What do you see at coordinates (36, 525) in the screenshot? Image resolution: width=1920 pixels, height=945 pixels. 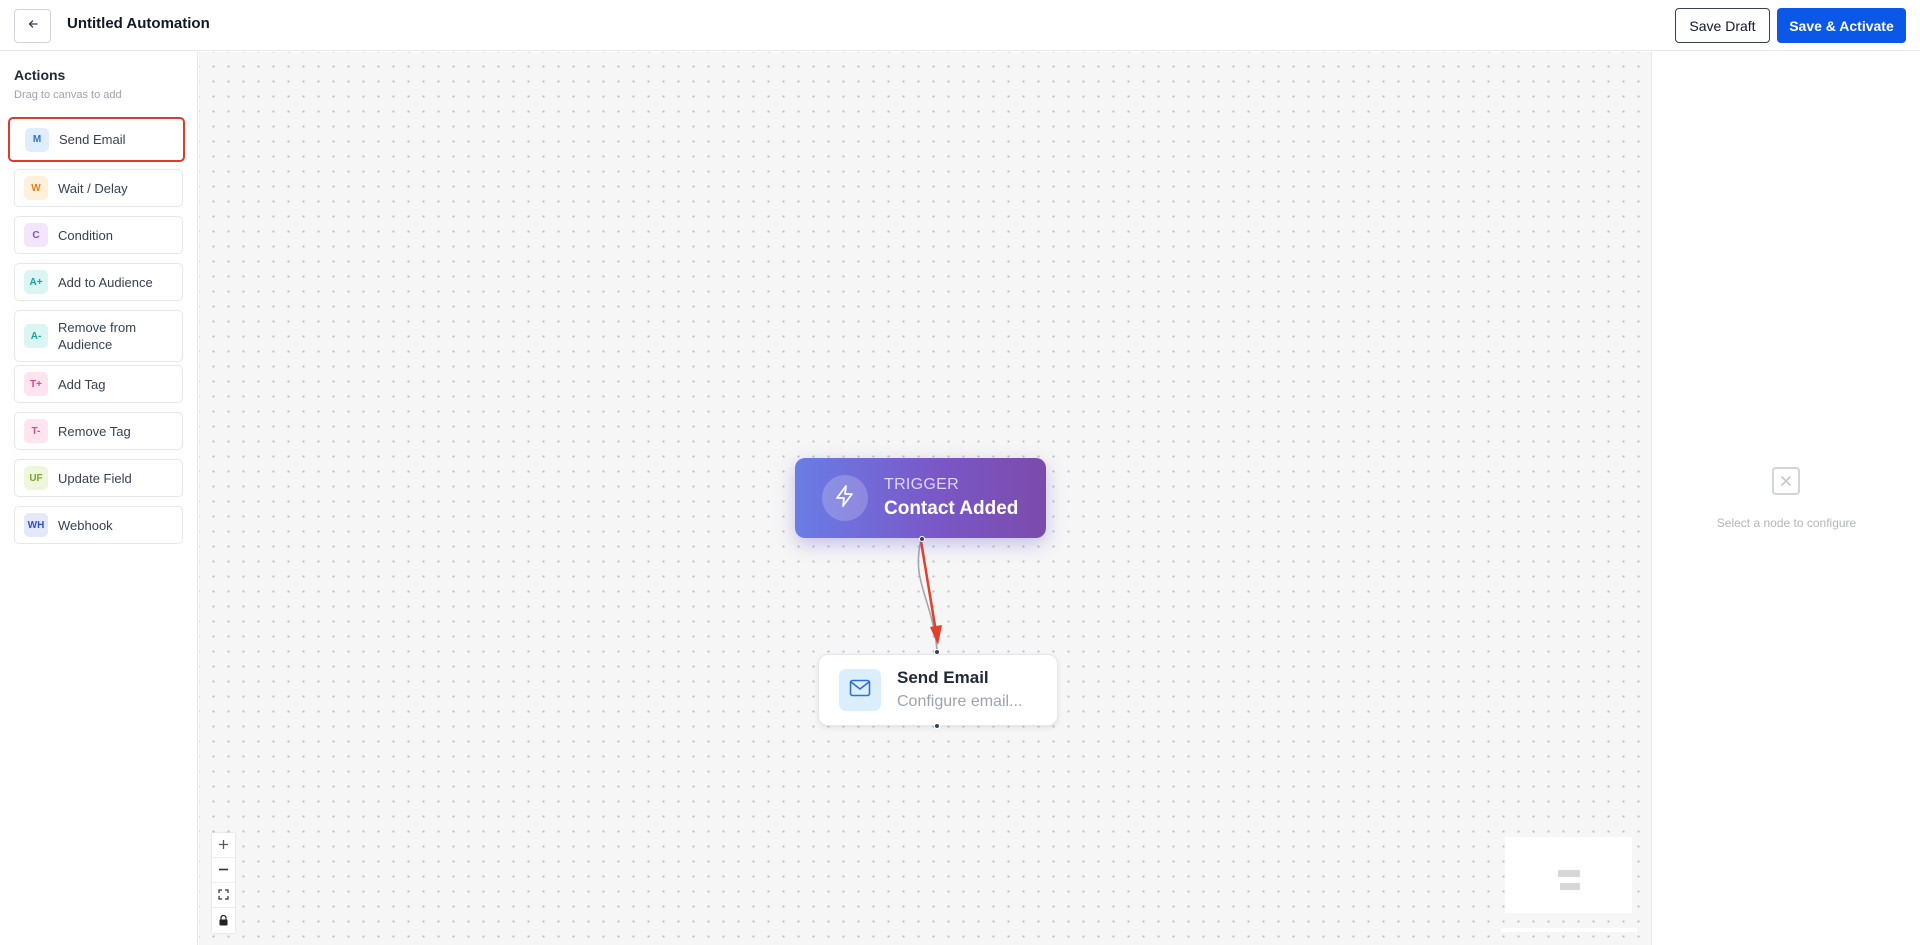 I see `webhook-icon: WH` at bounding box center [36, 525].